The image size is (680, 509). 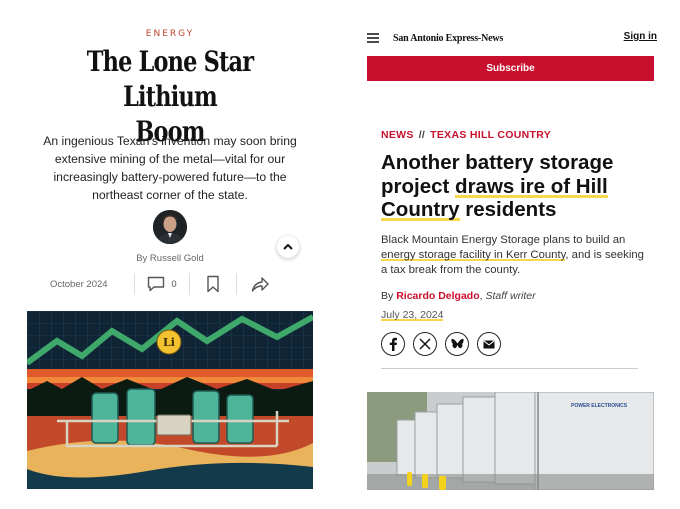 I want to click on share-facebook-button, so click(x=393, y=344).